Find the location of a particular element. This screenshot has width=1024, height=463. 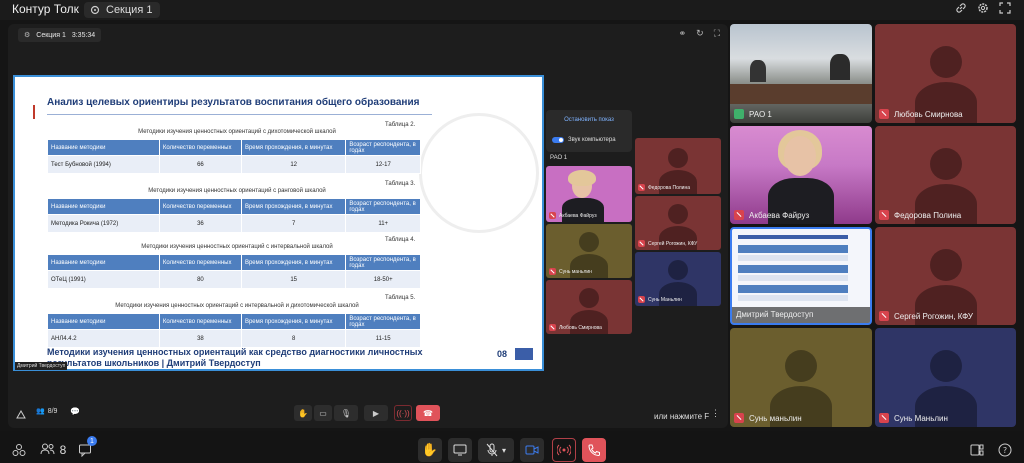

tile-label: Любовь Смирнова is located at coordinates (921, 114).